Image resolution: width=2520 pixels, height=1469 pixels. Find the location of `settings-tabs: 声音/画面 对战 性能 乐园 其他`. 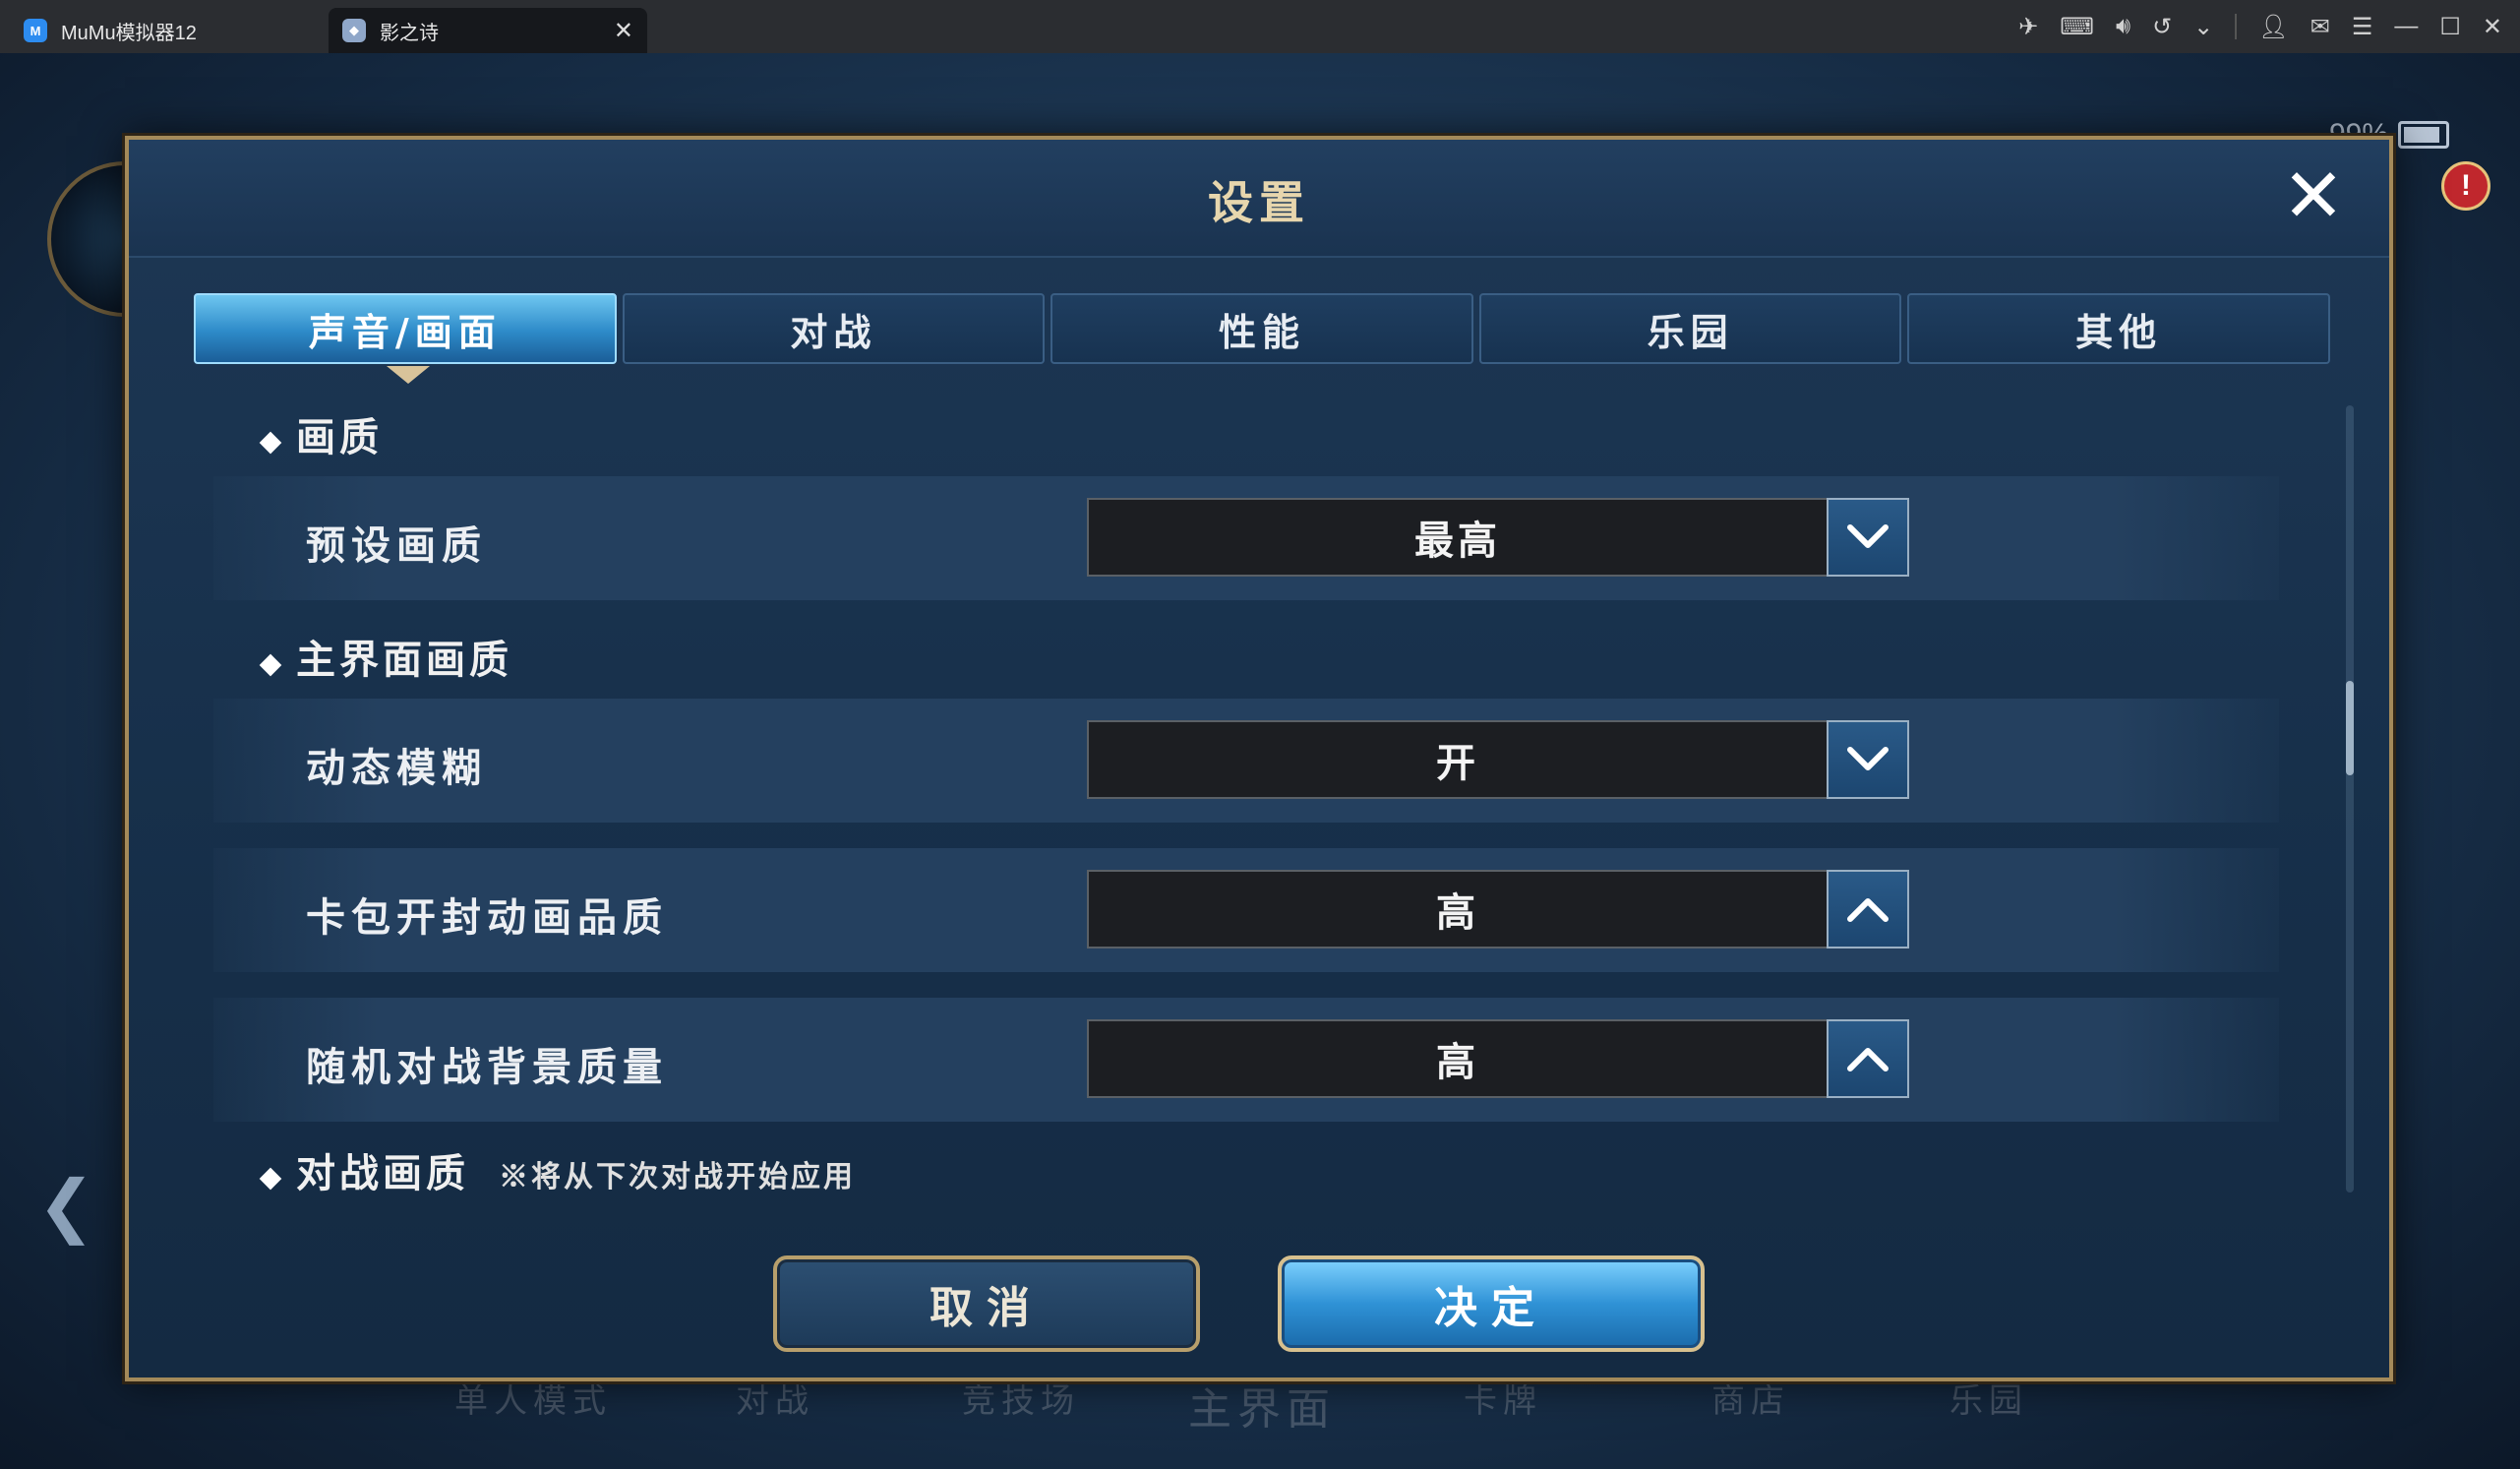

settings-tabs: 声音/画面 对战 性能 乐园 其他 is located at coordinates (1262, 329).